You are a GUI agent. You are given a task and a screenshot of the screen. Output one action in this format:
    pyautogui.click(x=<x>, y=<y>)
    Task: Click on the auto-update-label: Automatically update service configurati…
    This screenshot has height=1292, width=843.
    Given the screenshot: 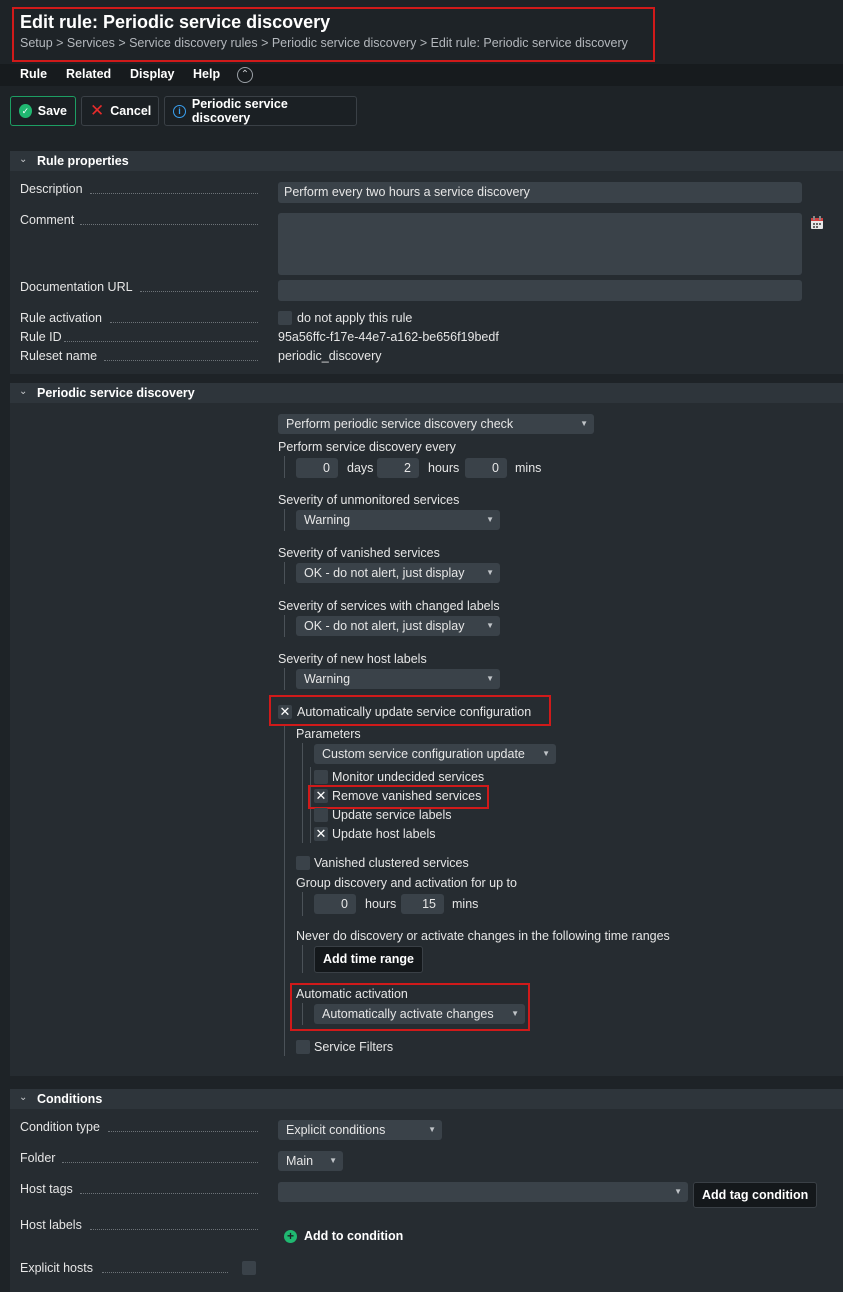 What is the action you would take?
    pyautogui.click(x=414, y=712)
    